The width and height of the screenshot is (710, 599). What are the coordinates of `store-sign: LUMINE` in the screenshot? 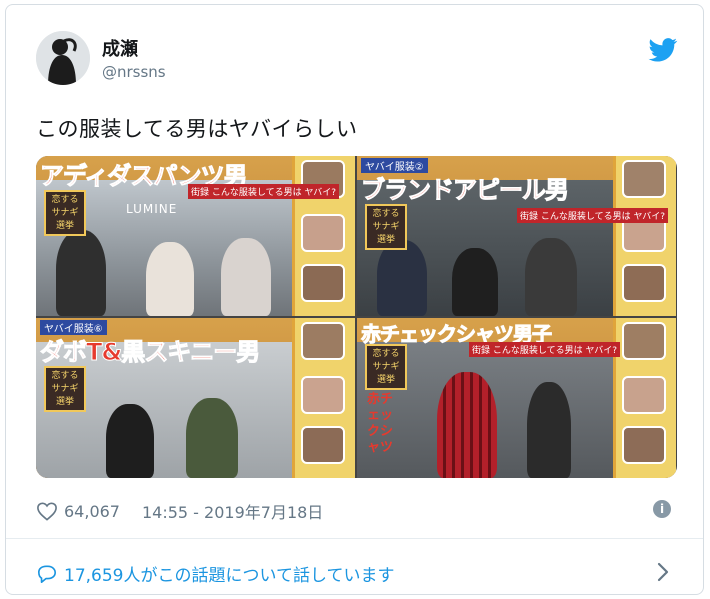 It's located at (152, 209).